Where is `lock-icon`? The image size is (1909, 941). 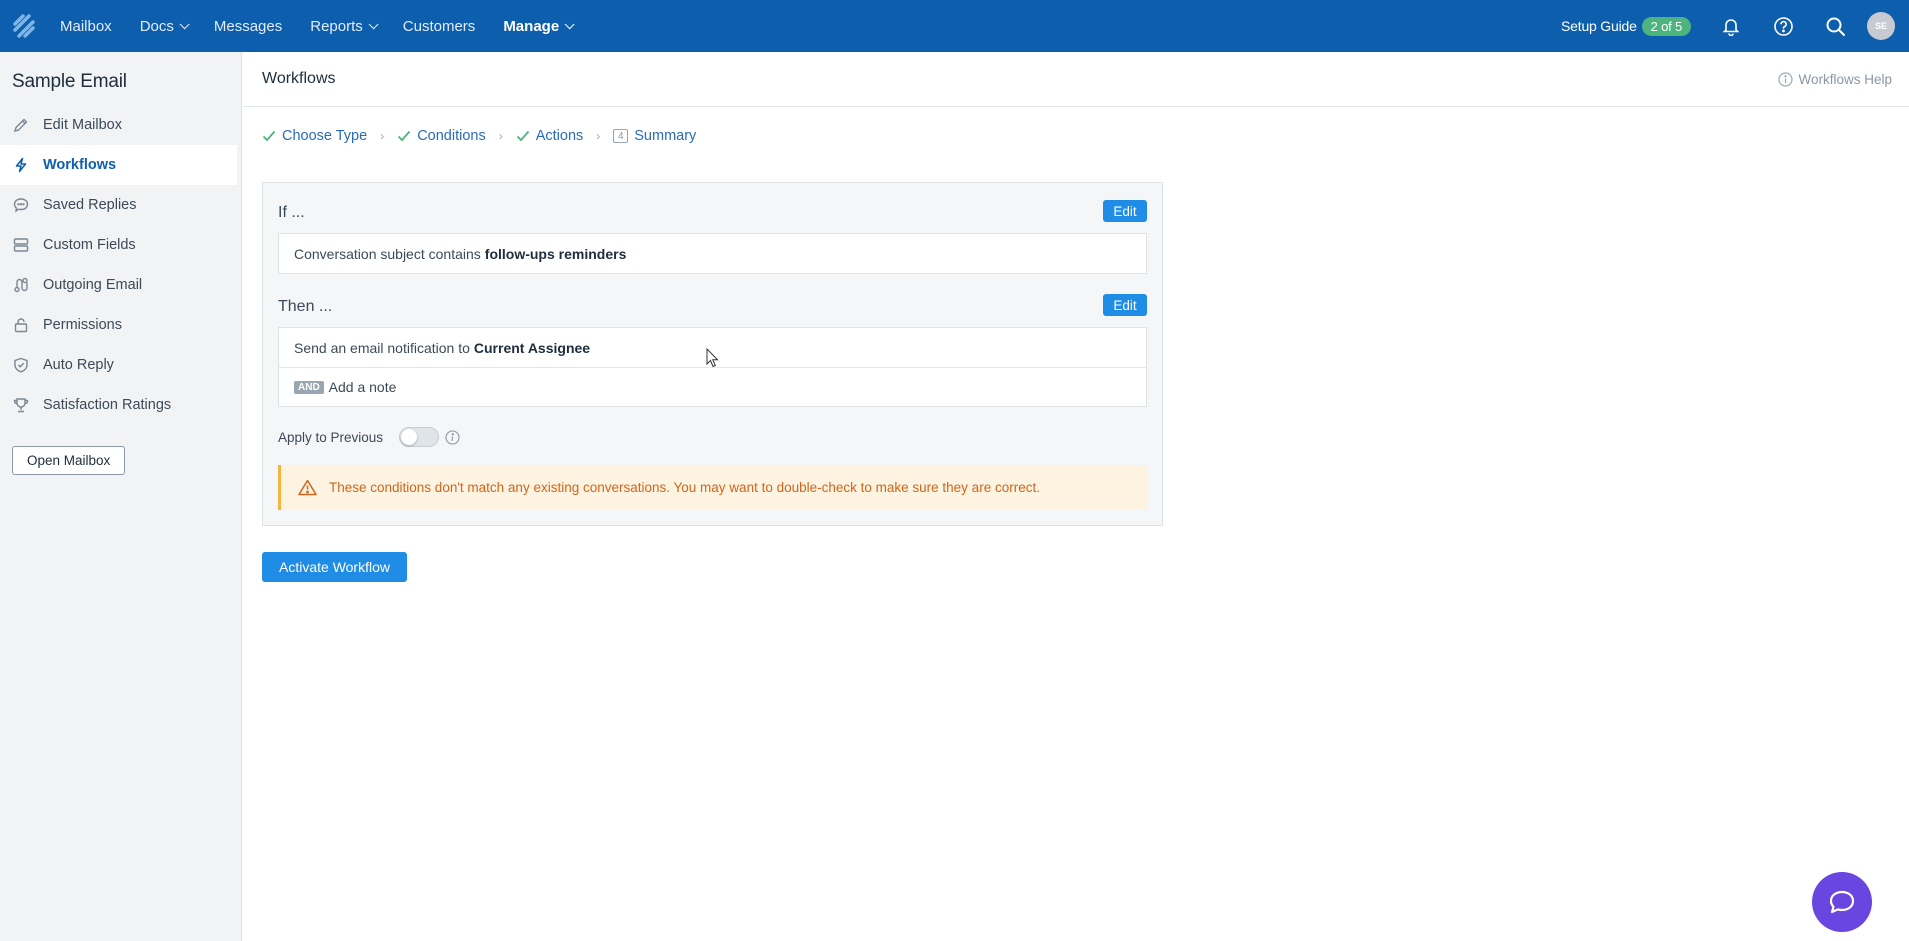
lock-icon is located at coordinates (21, 325).